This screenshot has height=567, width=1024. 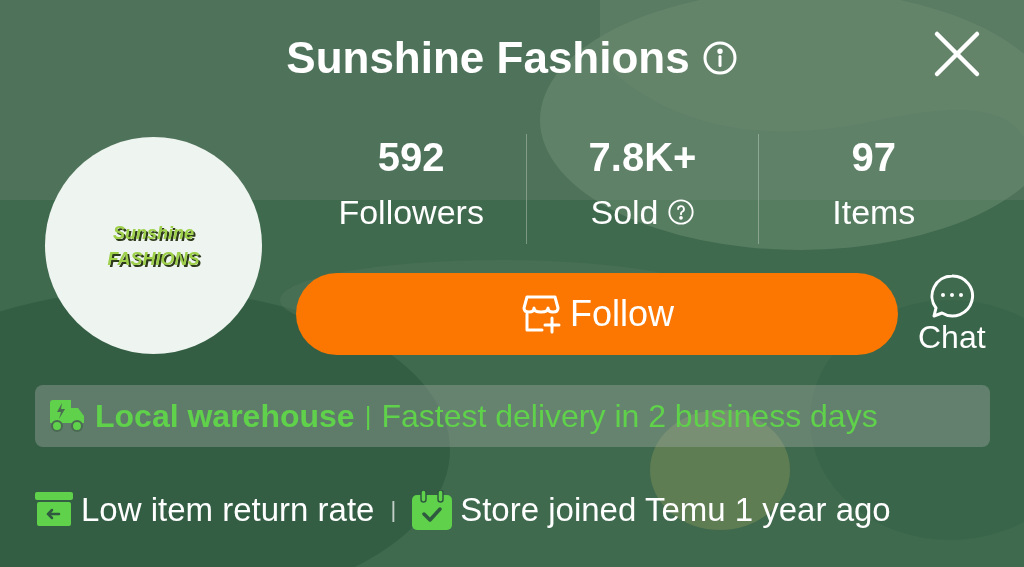 What do you see at coordinates (541, 314) in the screenshot?
I see `store-add-icon` at bounding box center [541, 314].